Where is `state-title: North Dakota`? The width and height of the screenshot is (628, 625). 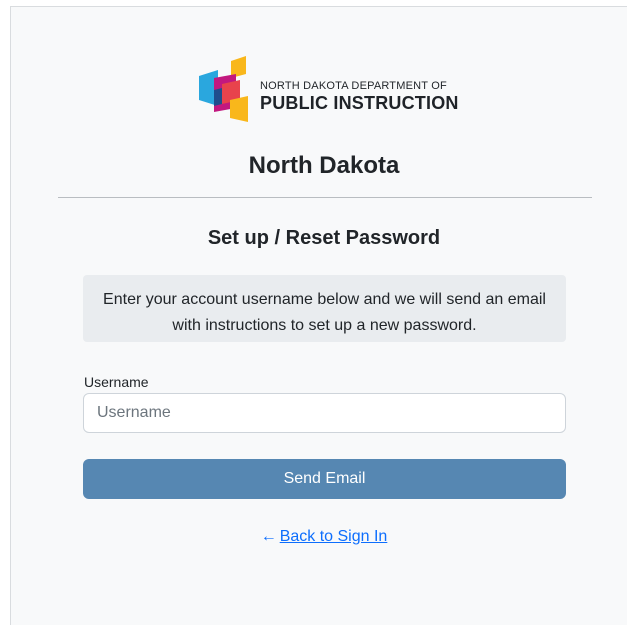 state-title: North Dakota is located at coordinates (324, 165).